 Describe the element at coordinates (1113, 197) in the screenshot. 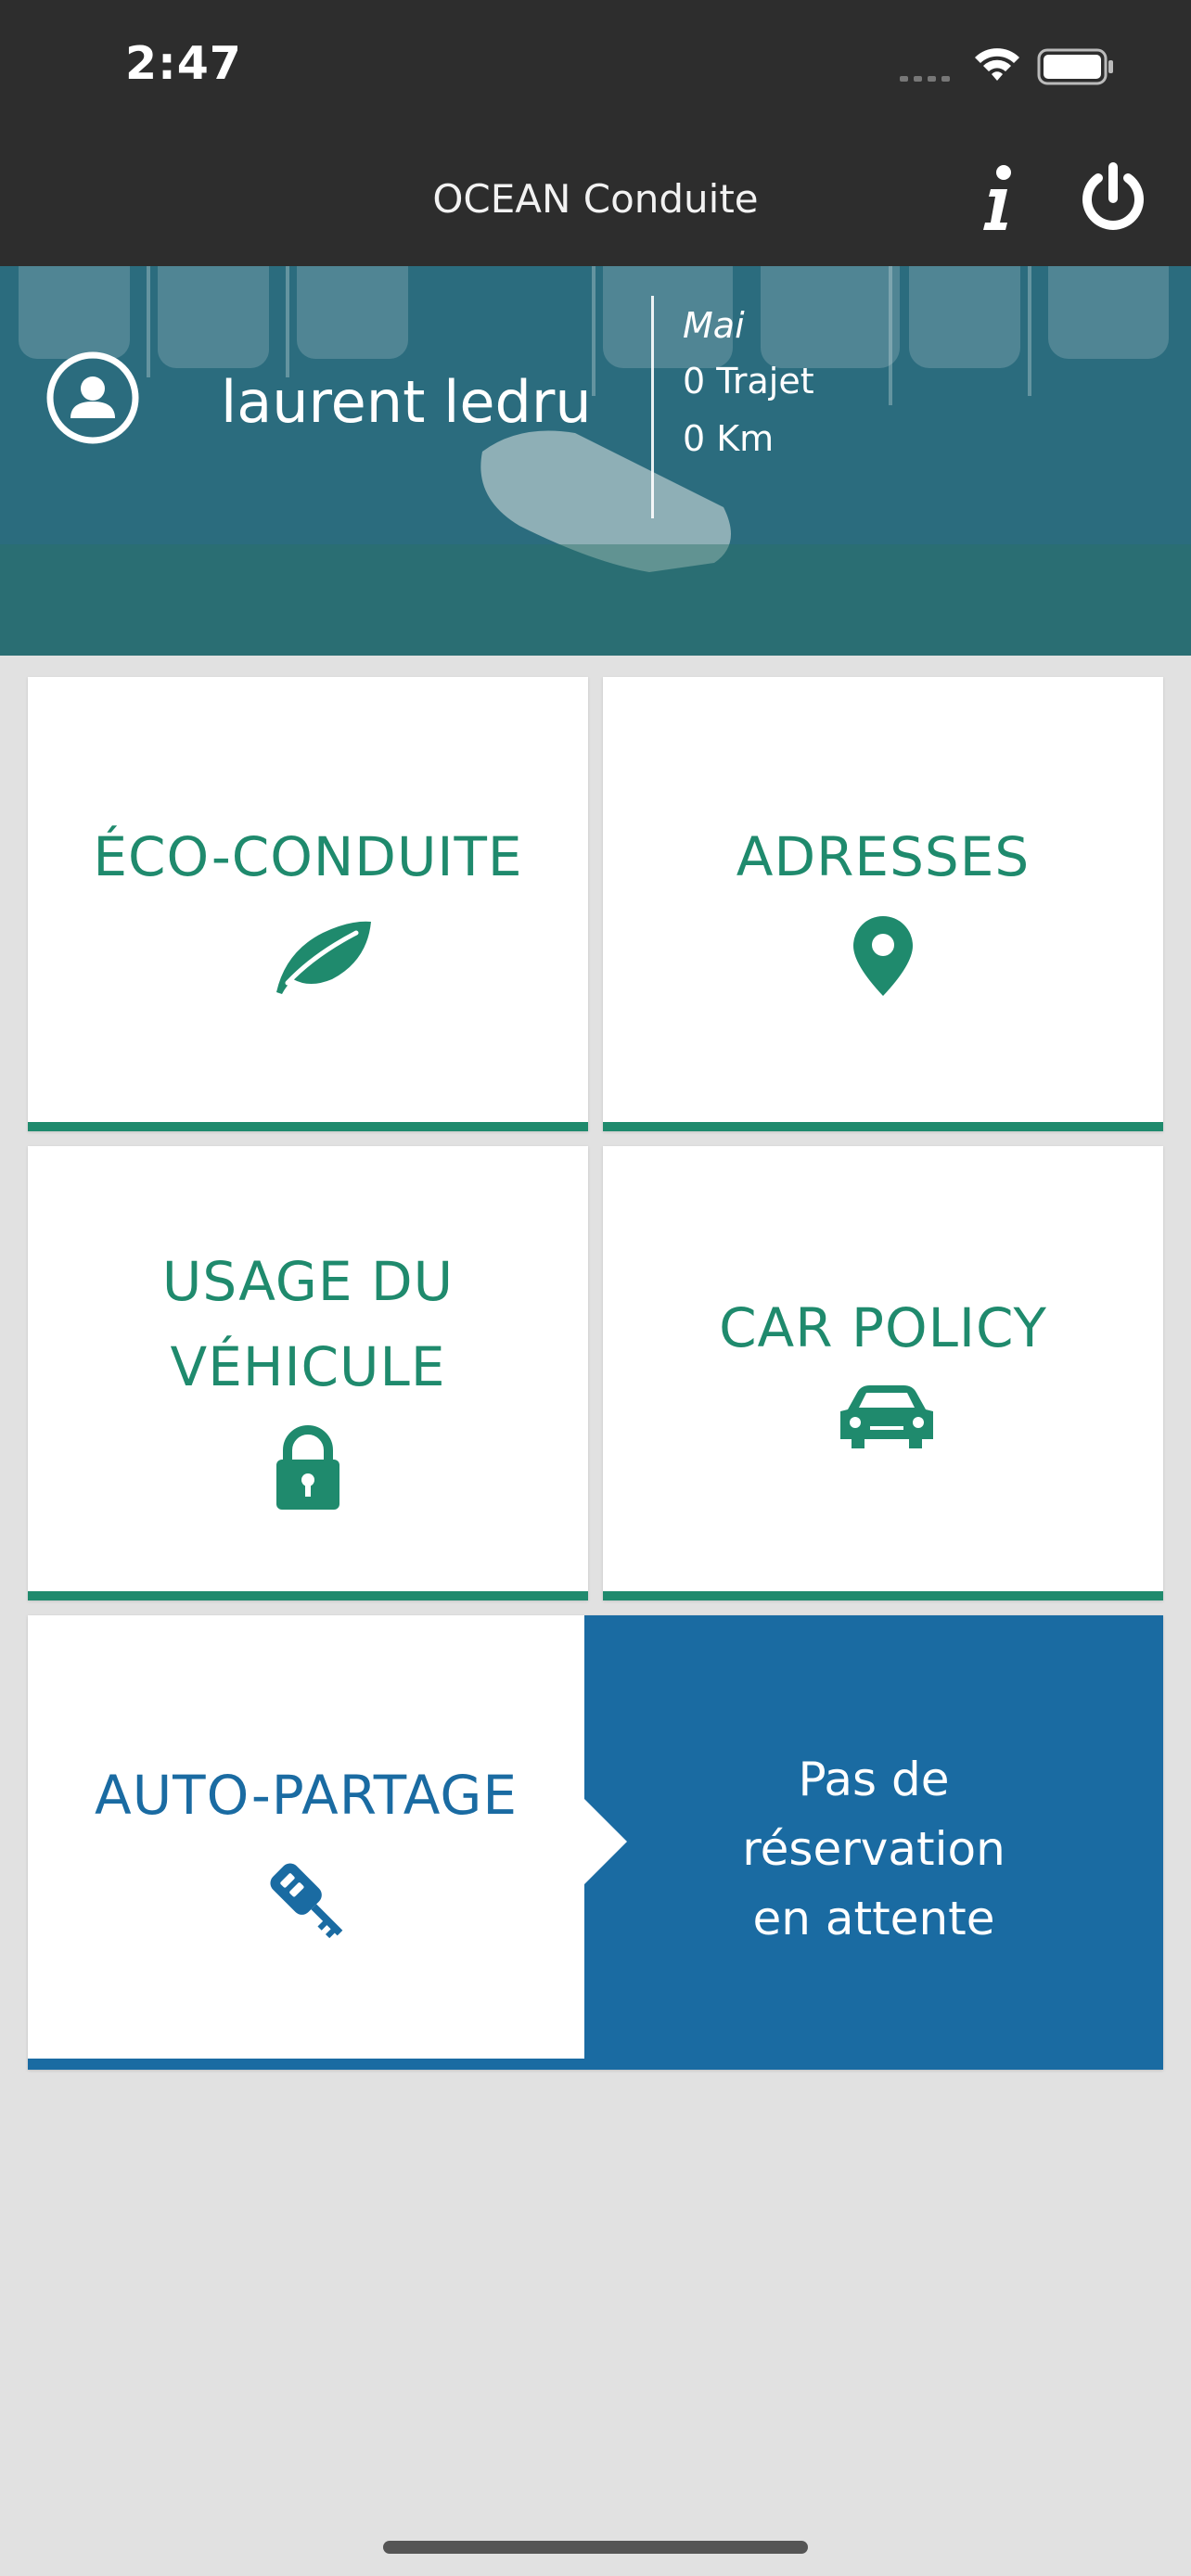

I see `power-icon` at that location.